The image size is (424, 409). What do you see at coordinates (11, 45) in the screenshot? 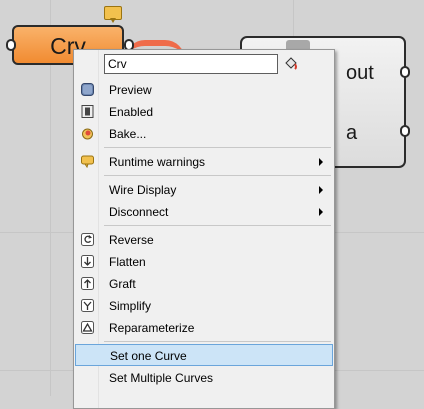
I see `crv-input-grip` at bounding box center [11, 45].